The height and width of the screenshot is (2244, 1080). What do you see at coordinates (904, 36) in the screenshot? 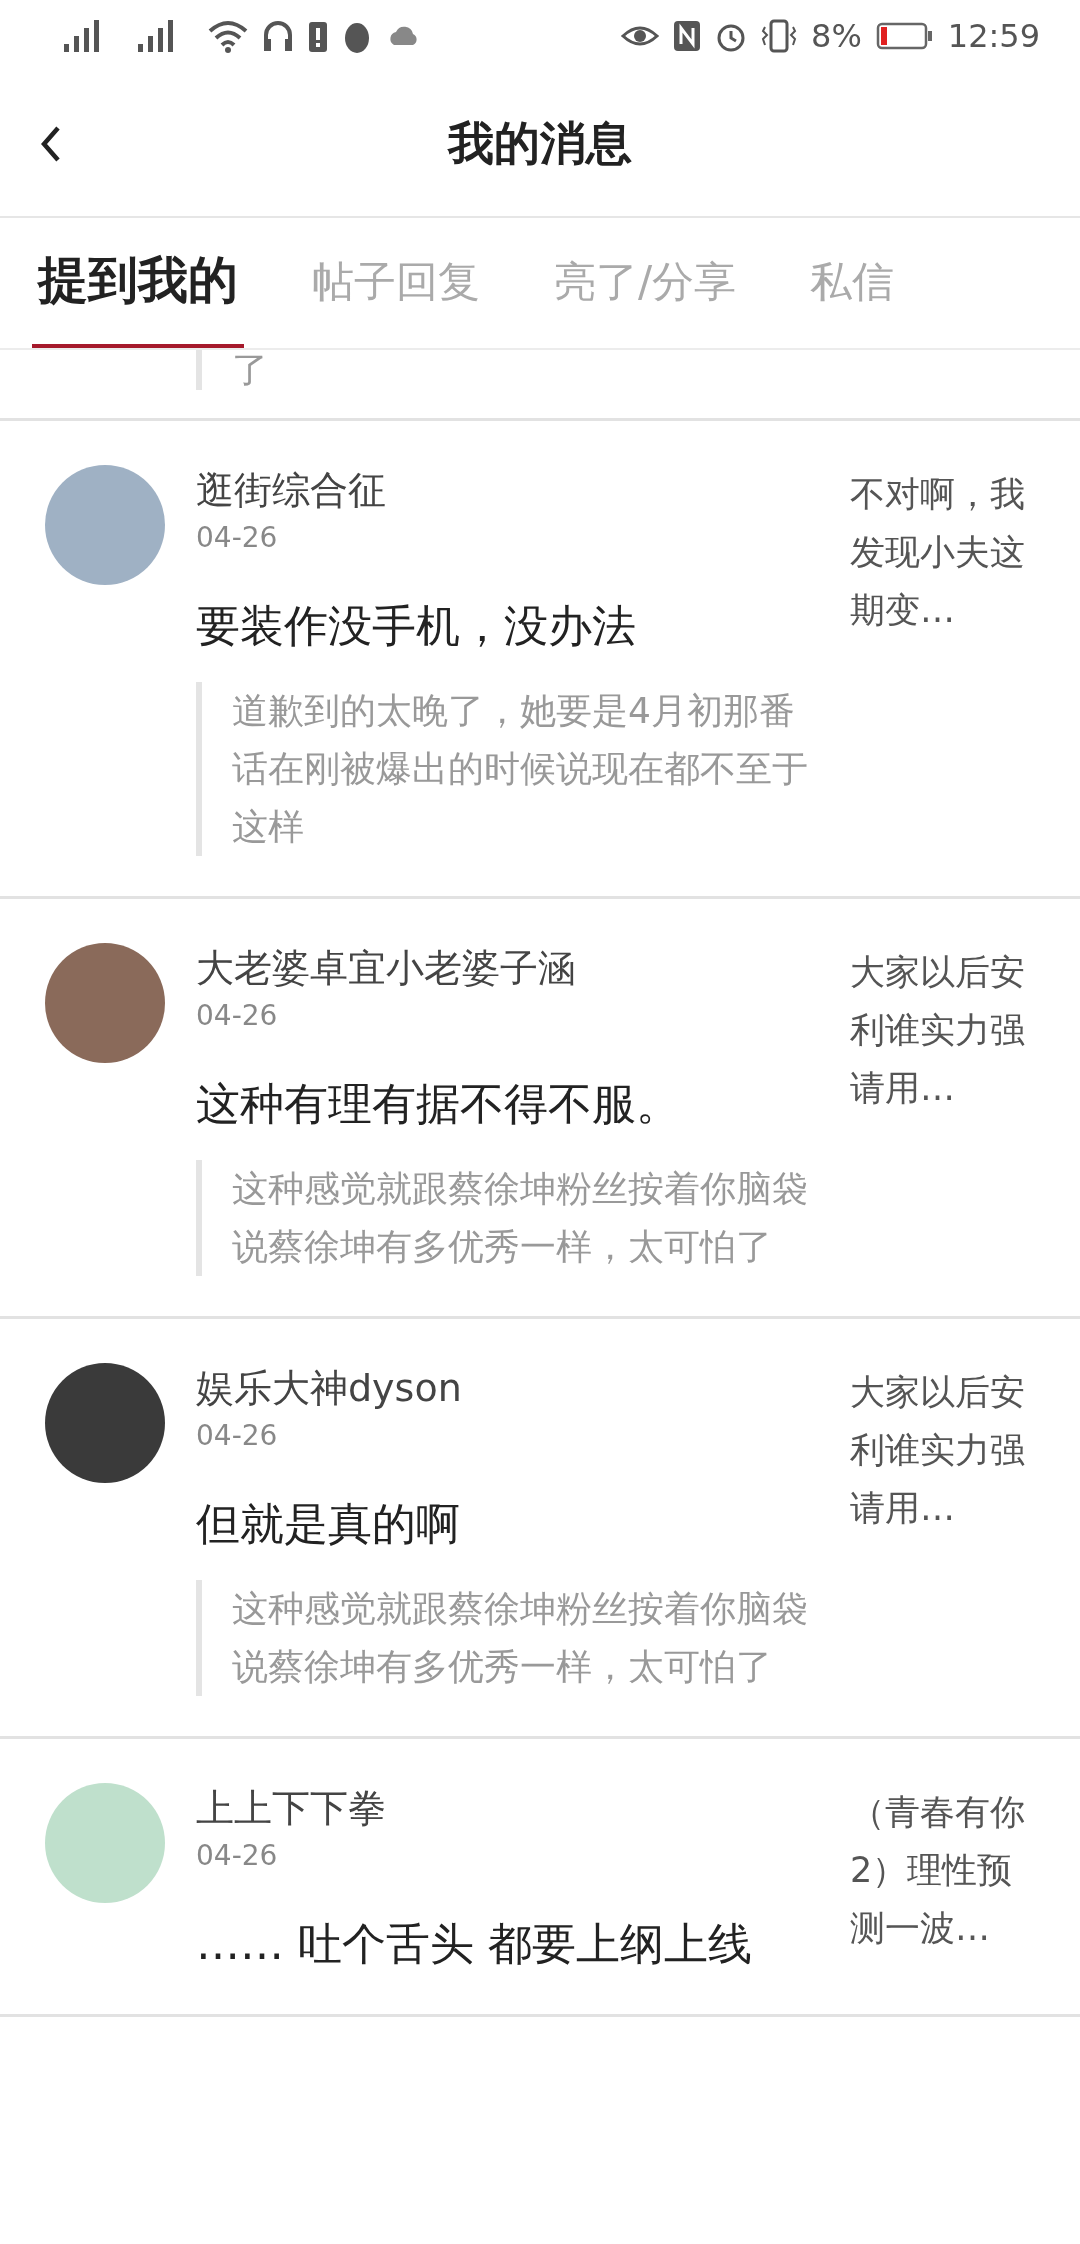
I see `battery-icon` at bounding box center [904, 36].